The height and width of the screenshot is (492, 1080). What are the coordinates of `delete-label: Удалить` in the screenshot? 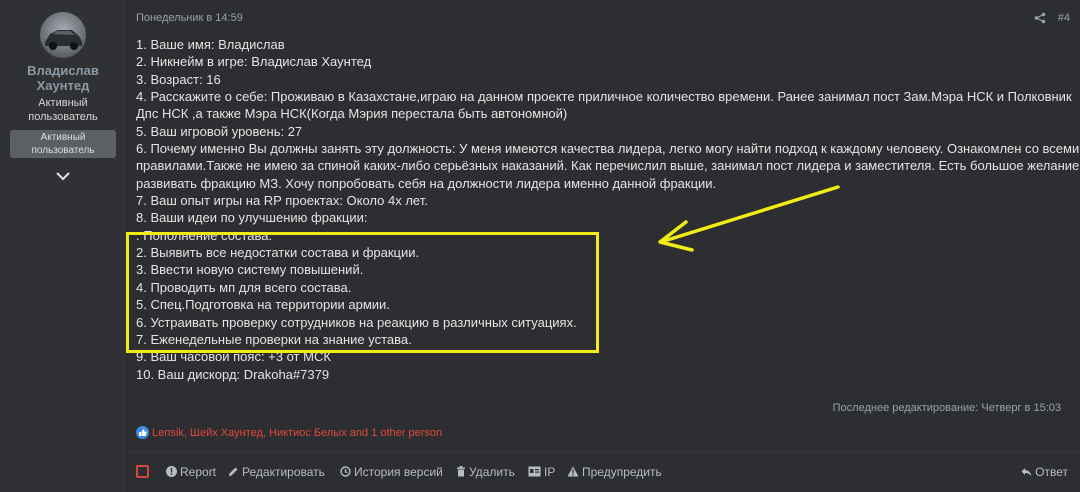 It's located at (492, 472).